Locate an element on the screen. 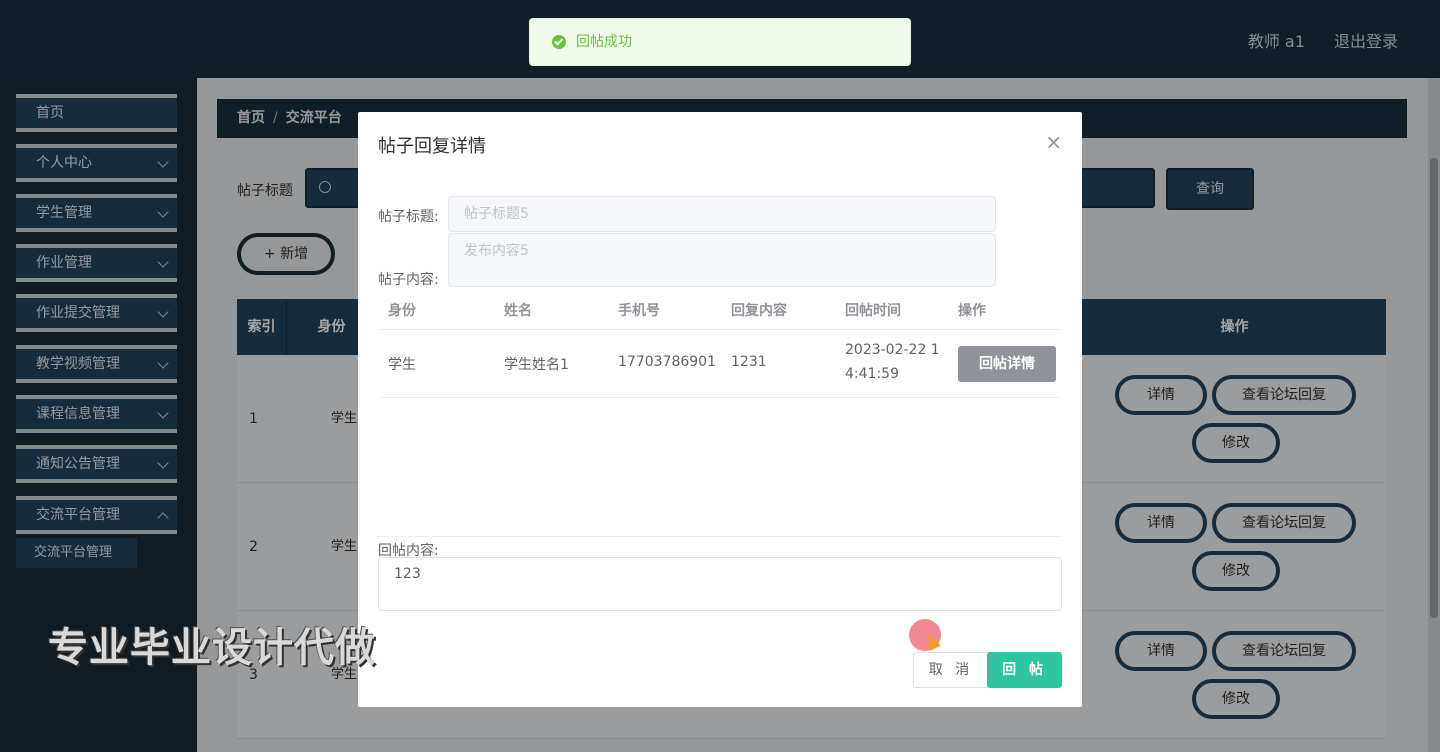 The width and height of the screenshot is (1440, 752). submit-reply-button: 回 帖 is located at coordinates (1024, 670).